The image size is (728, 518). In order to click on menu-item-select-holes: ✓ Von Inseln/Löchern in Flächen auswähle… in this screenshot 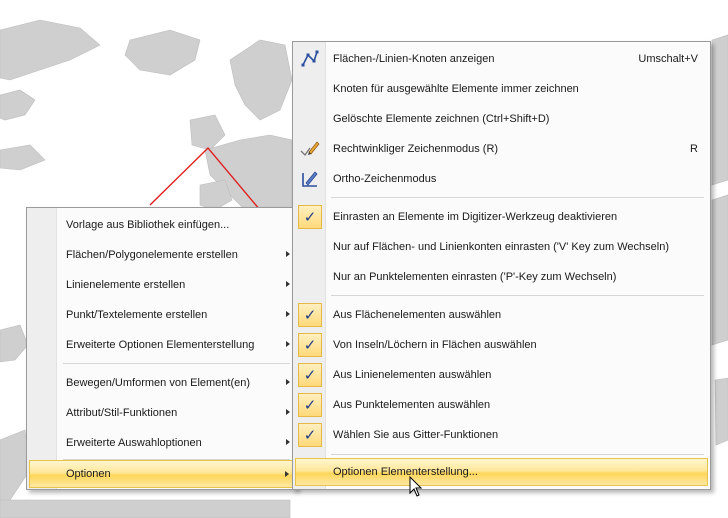, I will do `click(501, 345)`.